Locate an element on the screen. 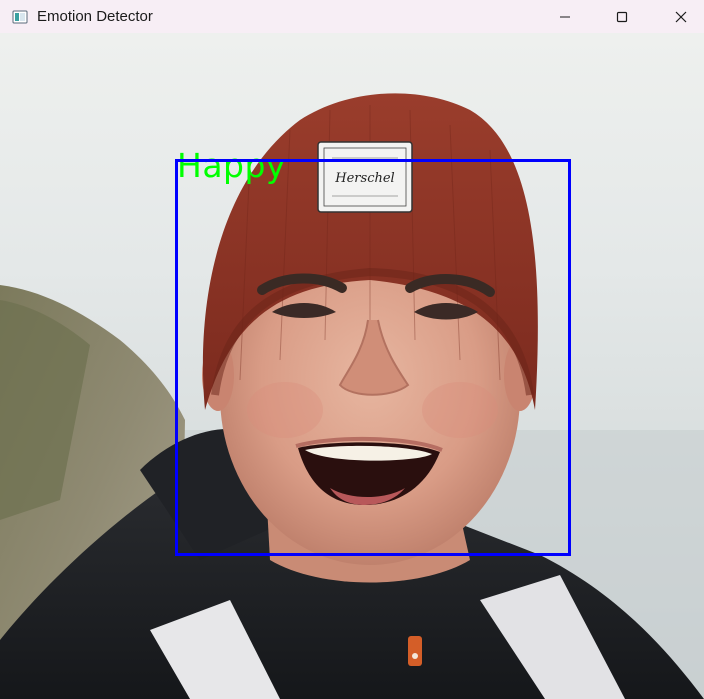 The height and width of the screenshot is (699, 704). close-icon is located at coordinates (681, 16).